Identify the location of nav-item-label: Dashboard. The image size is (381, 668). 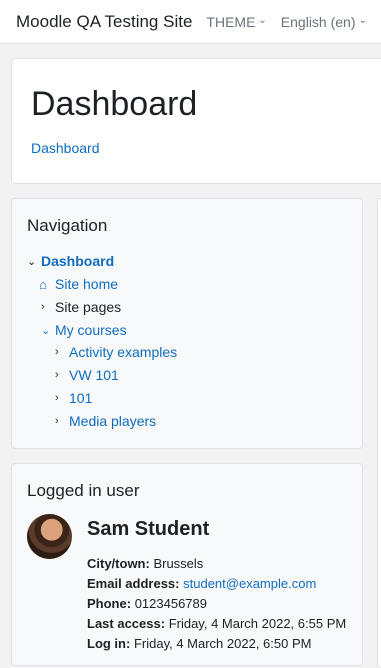
(78, 261).